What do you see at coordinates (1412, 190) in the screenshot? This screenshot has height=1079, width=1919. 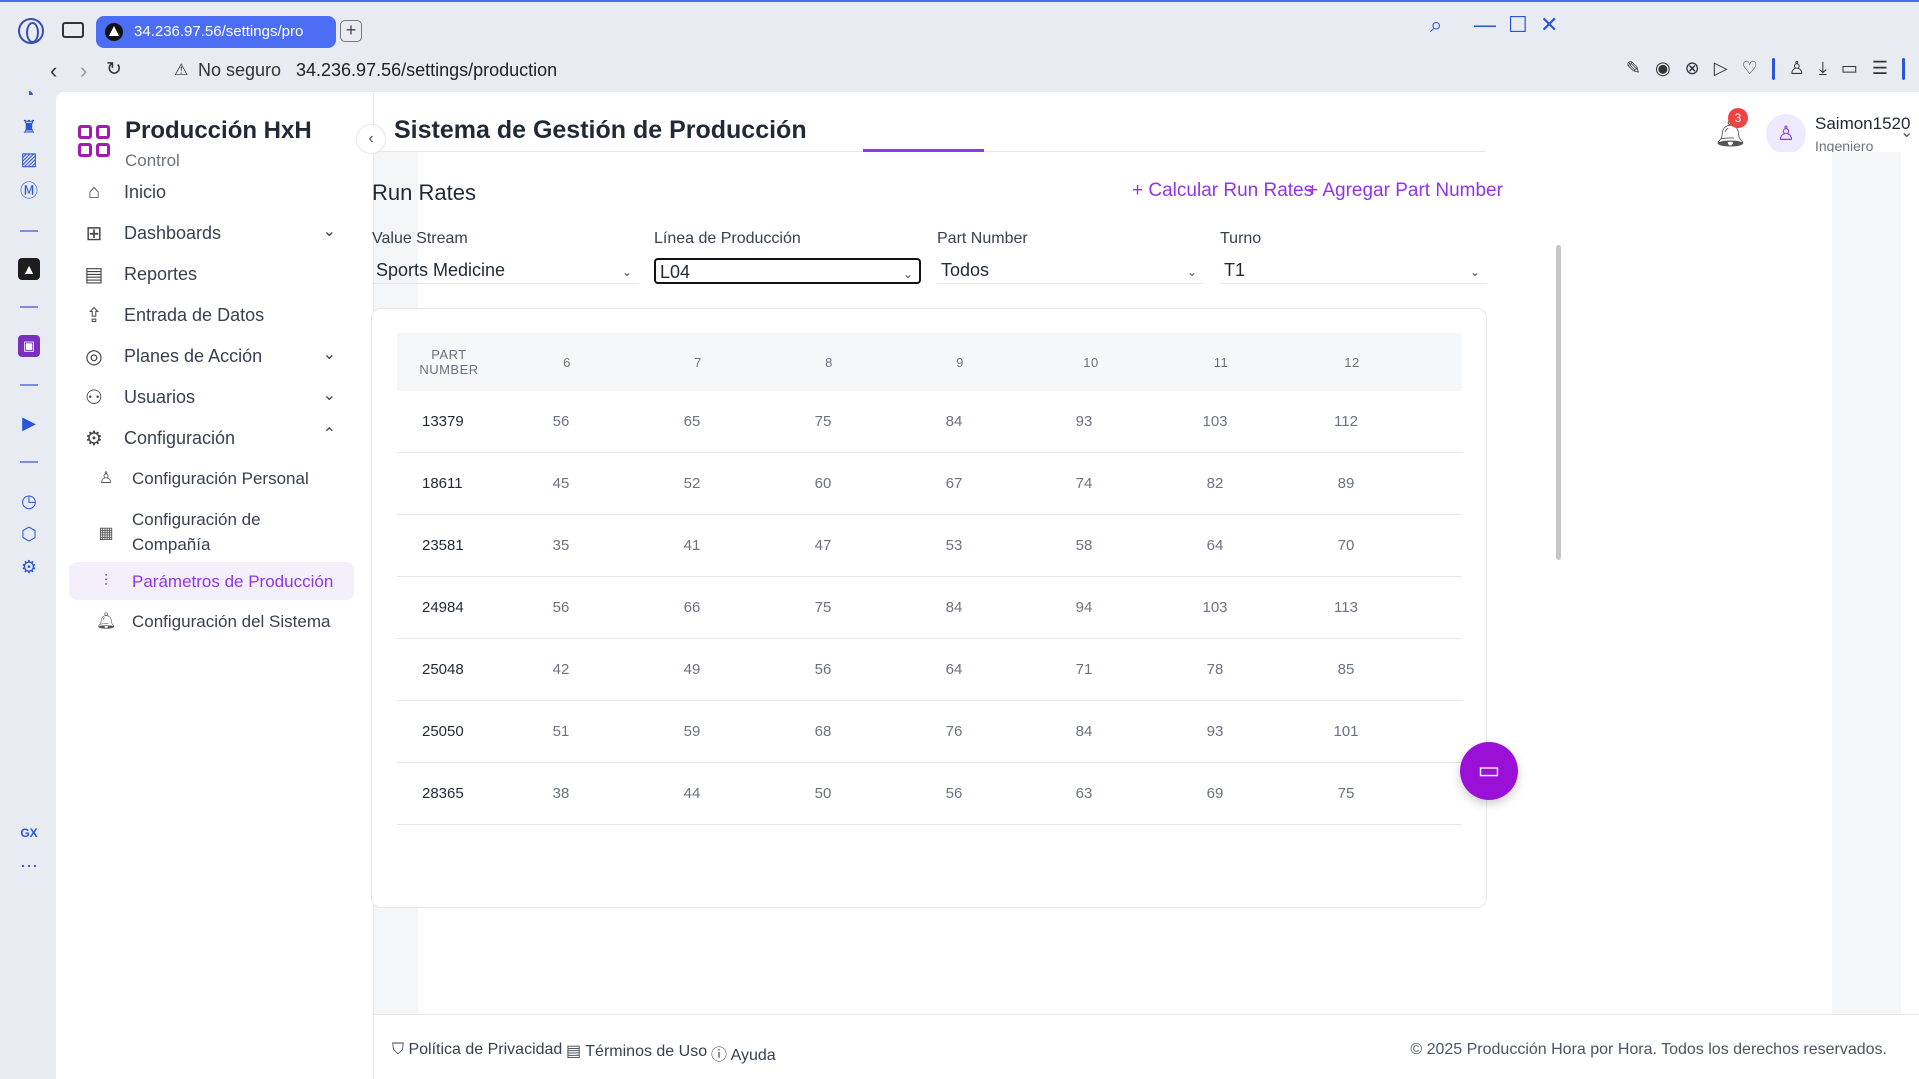 I see `add-part-number-label: Agregar Part Number` at bounding box center [1412, 190].